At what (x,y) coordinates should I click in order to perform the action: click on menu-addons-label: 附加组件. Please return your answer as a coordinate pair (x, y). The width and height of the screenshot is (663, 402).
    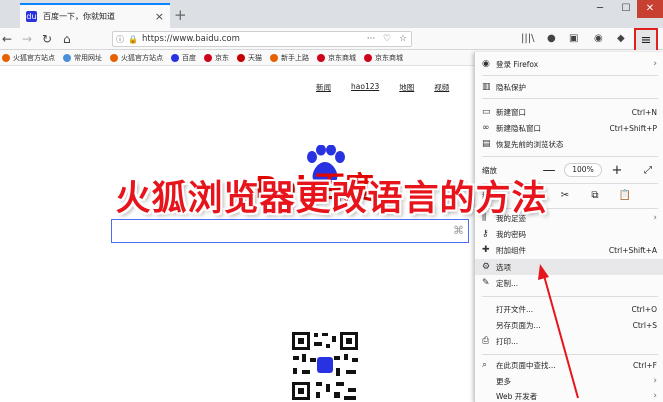
    Looking at the image, I should click on (511, 250).